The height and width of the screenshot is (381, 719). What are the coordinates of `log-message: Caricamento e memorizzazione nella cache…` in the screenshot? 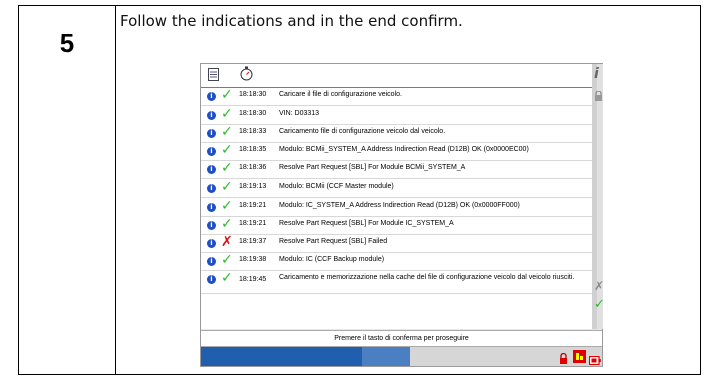 It's located at (427, 277).